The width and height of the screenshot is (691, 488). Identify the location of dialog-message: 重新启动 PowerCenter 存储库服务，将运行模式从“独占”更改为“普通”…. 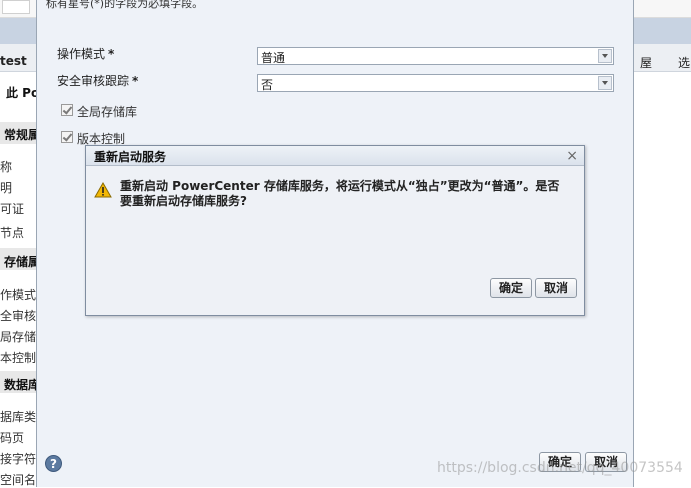
(340, 193).